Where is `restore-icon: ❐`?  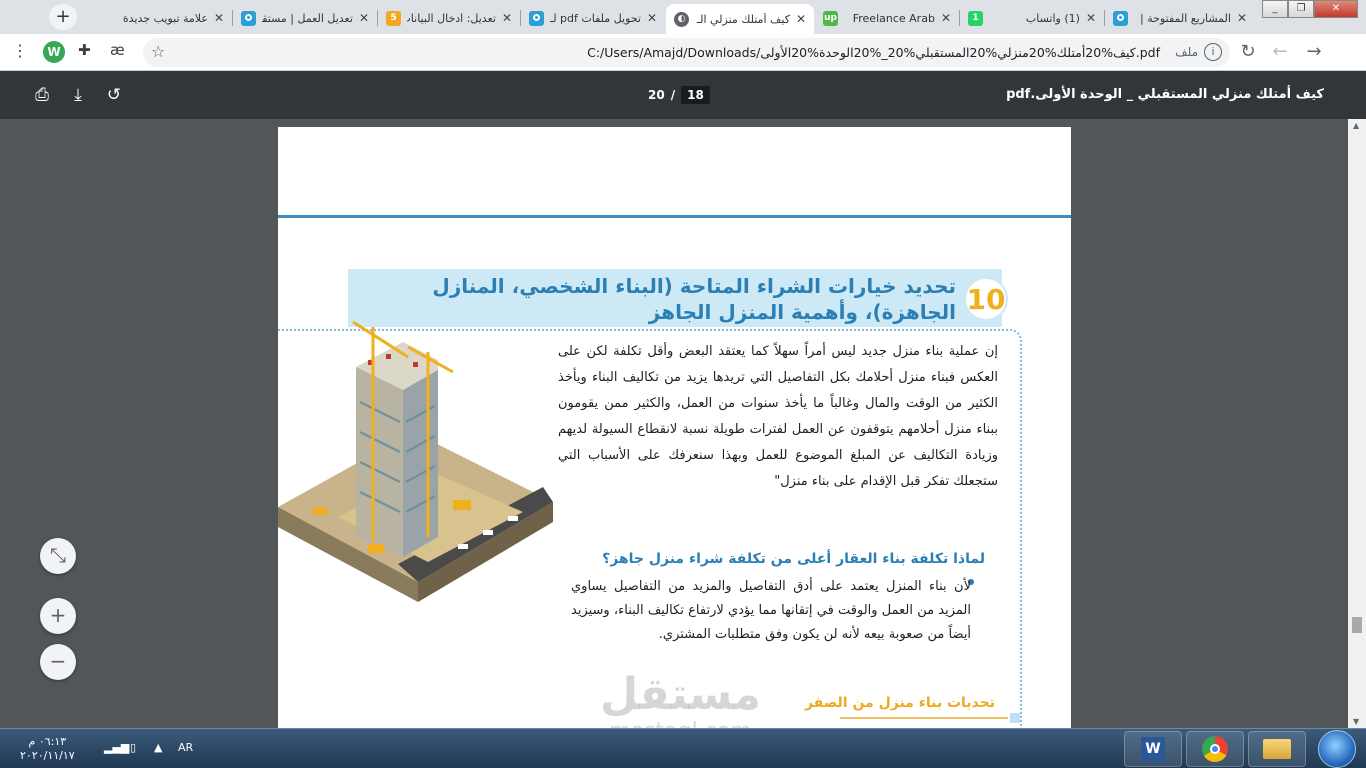
restore-icon: ❐ is located at coordinates (1301, 9).